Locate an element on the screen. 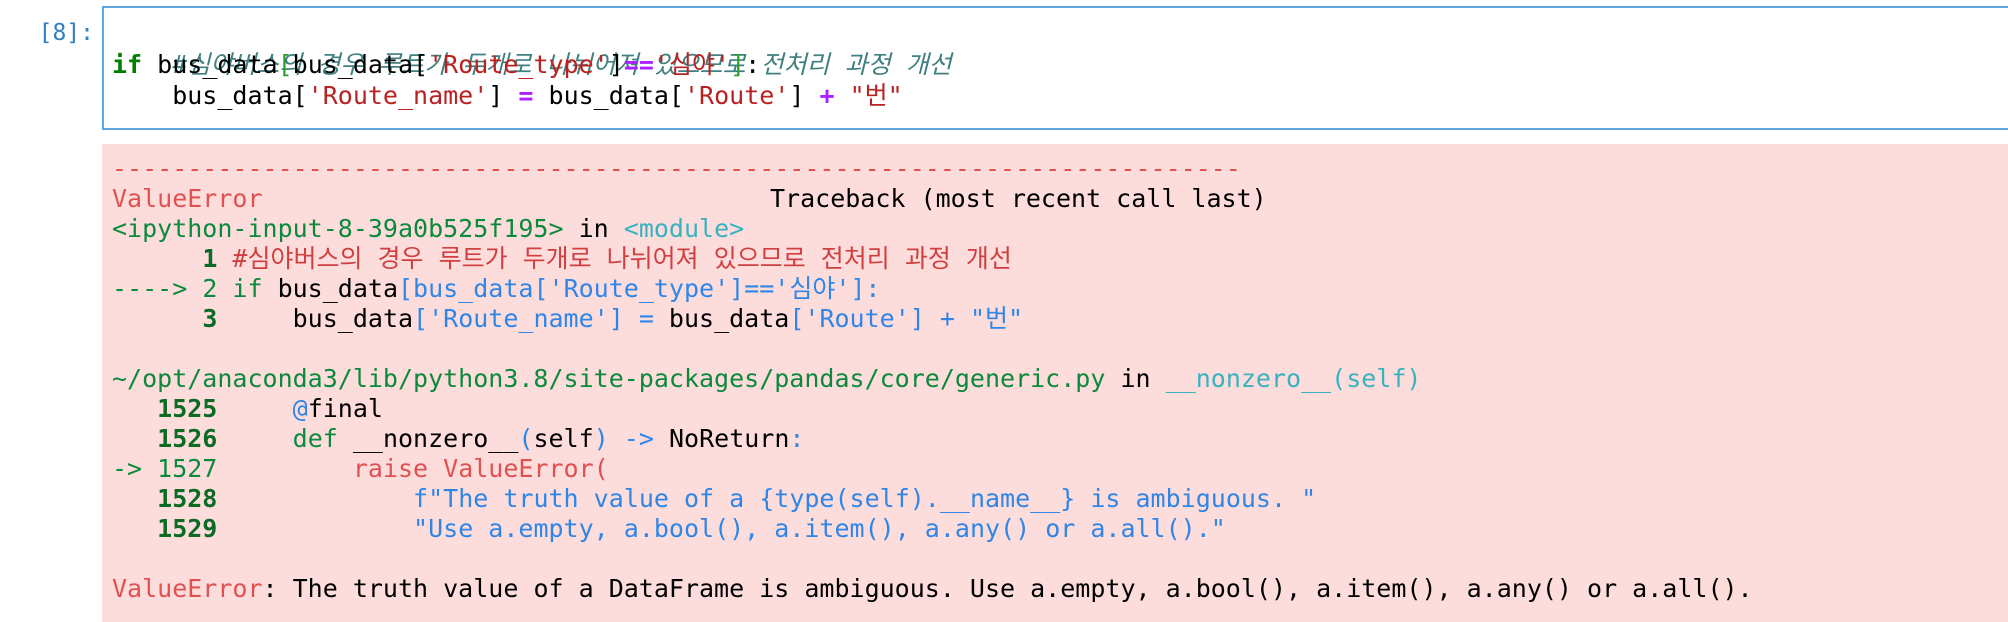 The image size is (2008, 622). line-code: ) is located at coordinates (601, 438).